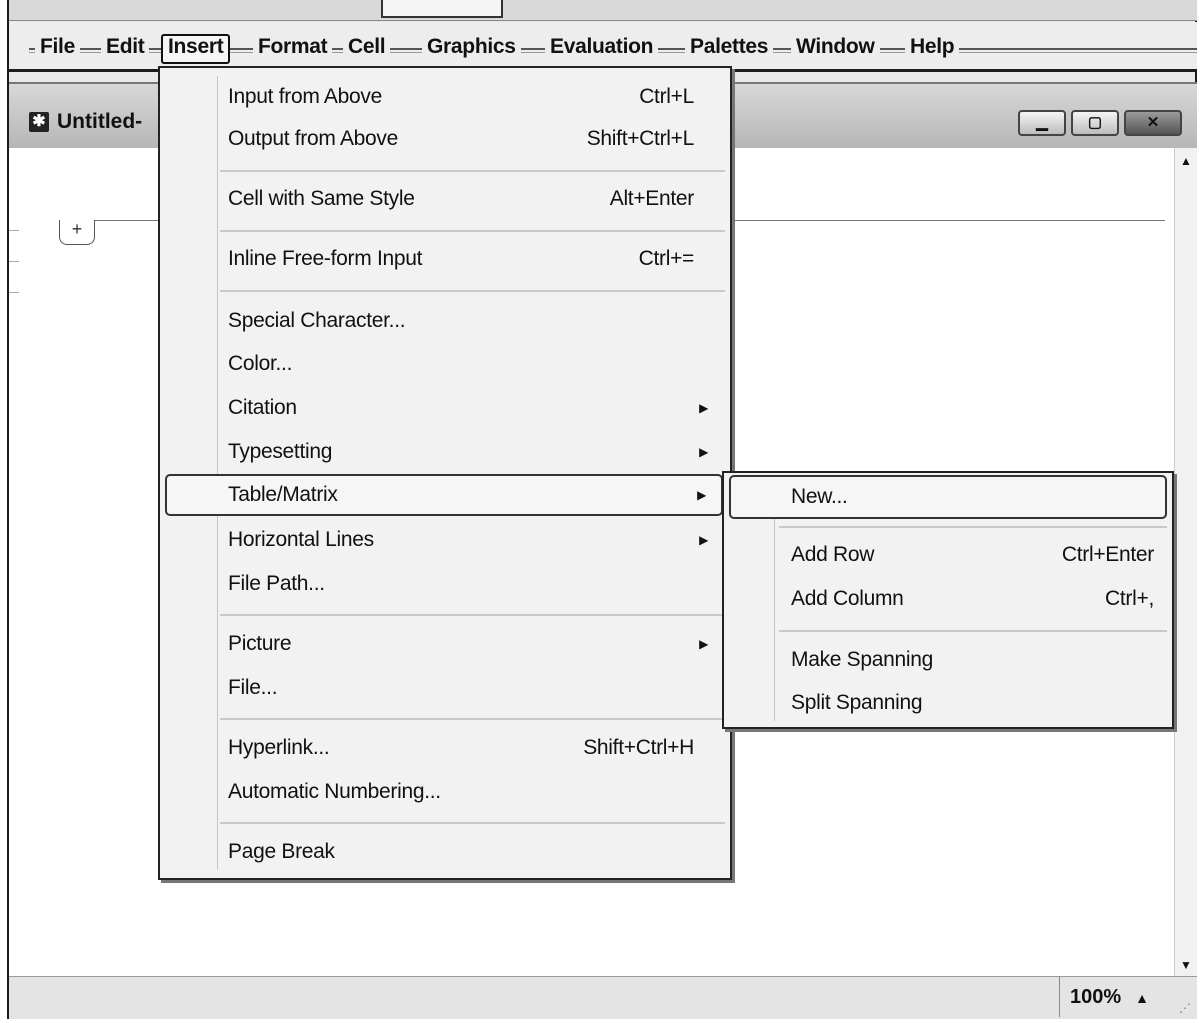  I want to click on menu-item-label: Input from Above, so click(305, 96).